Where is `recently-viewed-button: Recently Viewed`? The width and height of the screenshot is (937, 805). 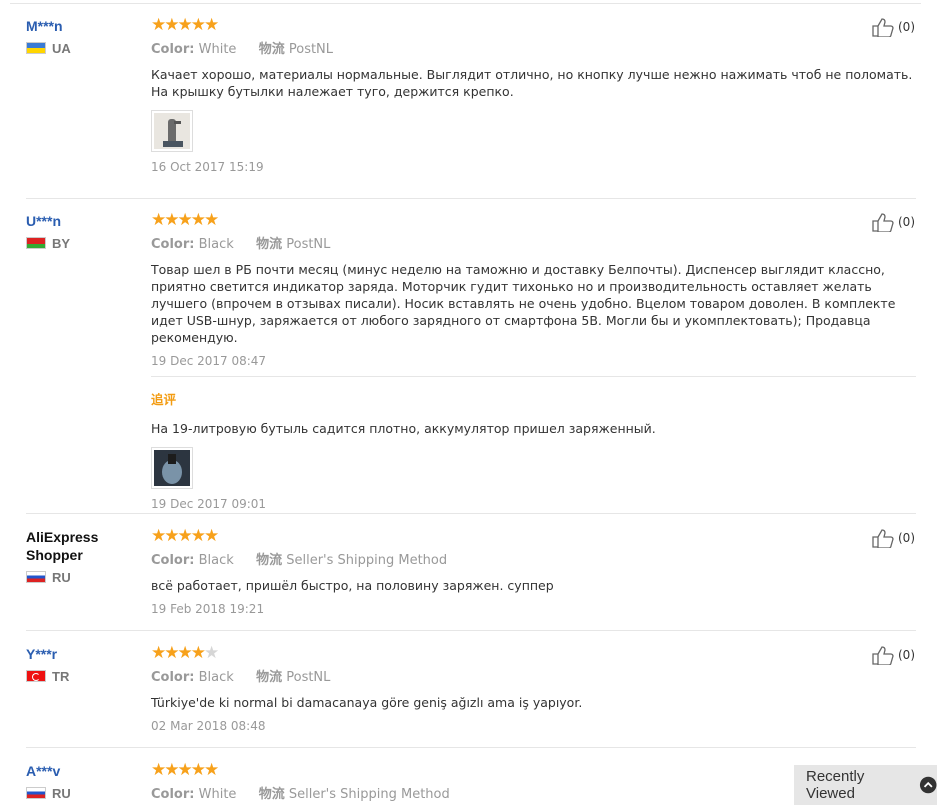
recently-viewed-button: Recently Viewed is located at coordinates (865, 785).